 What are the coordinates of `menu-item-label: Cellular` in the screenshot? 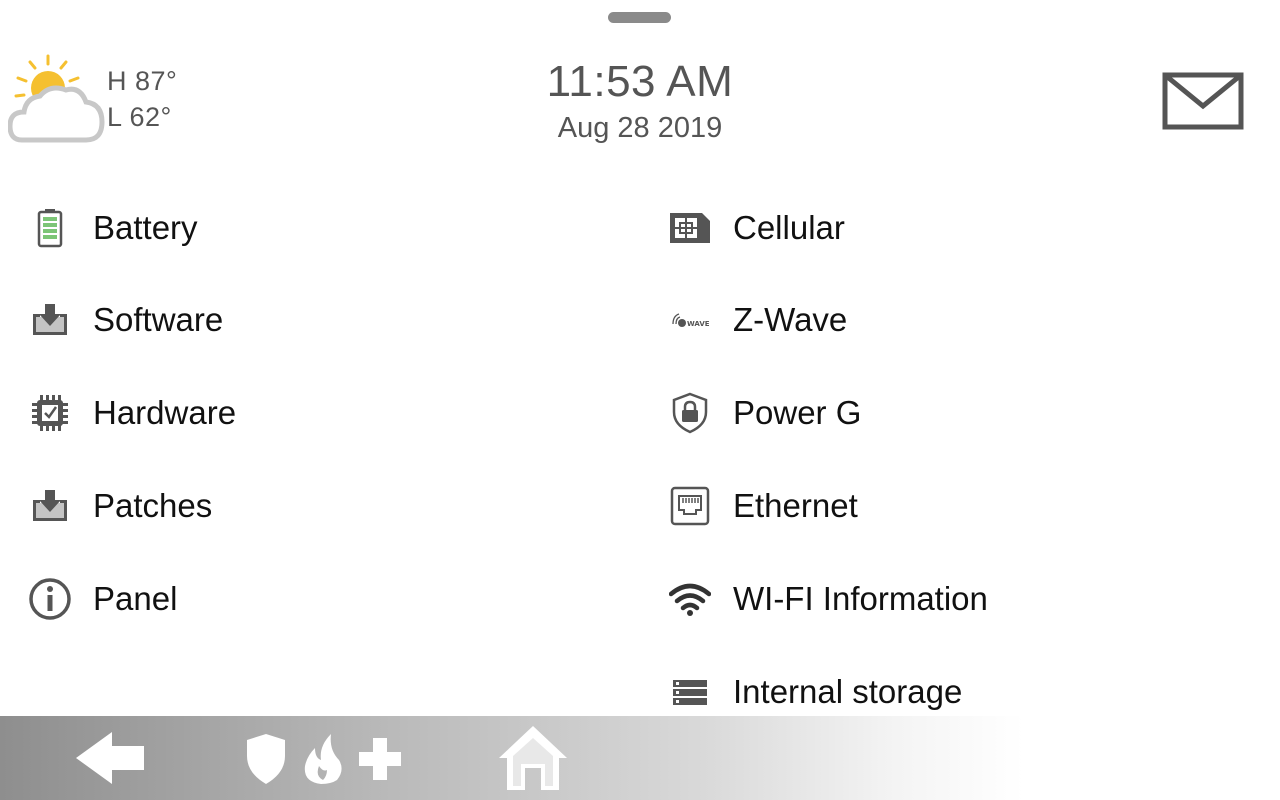 It's located at (789, 227).